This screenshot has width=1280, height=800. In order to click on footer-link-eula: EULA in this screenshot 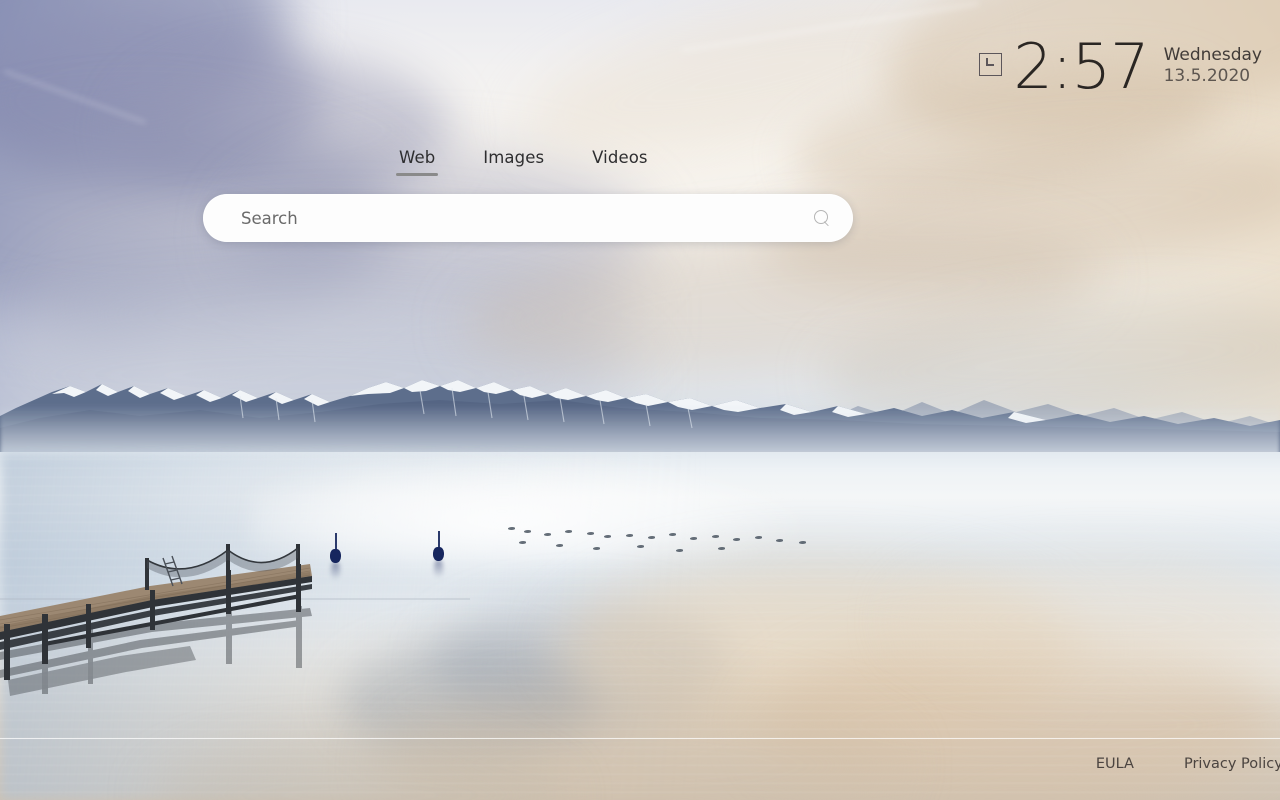, I will do `click(1115, 764)`.